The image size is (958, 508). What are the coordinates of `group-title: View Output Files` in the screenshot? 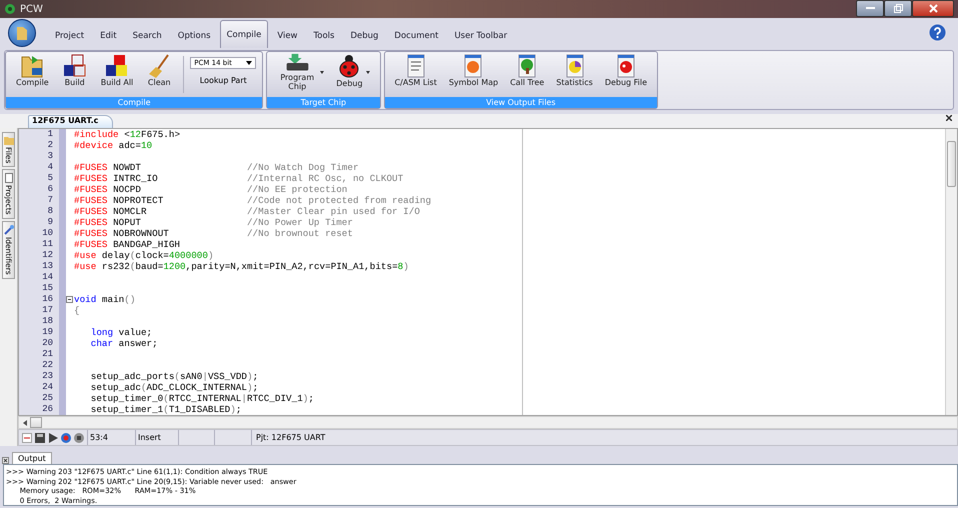 It's located at (521, 102).